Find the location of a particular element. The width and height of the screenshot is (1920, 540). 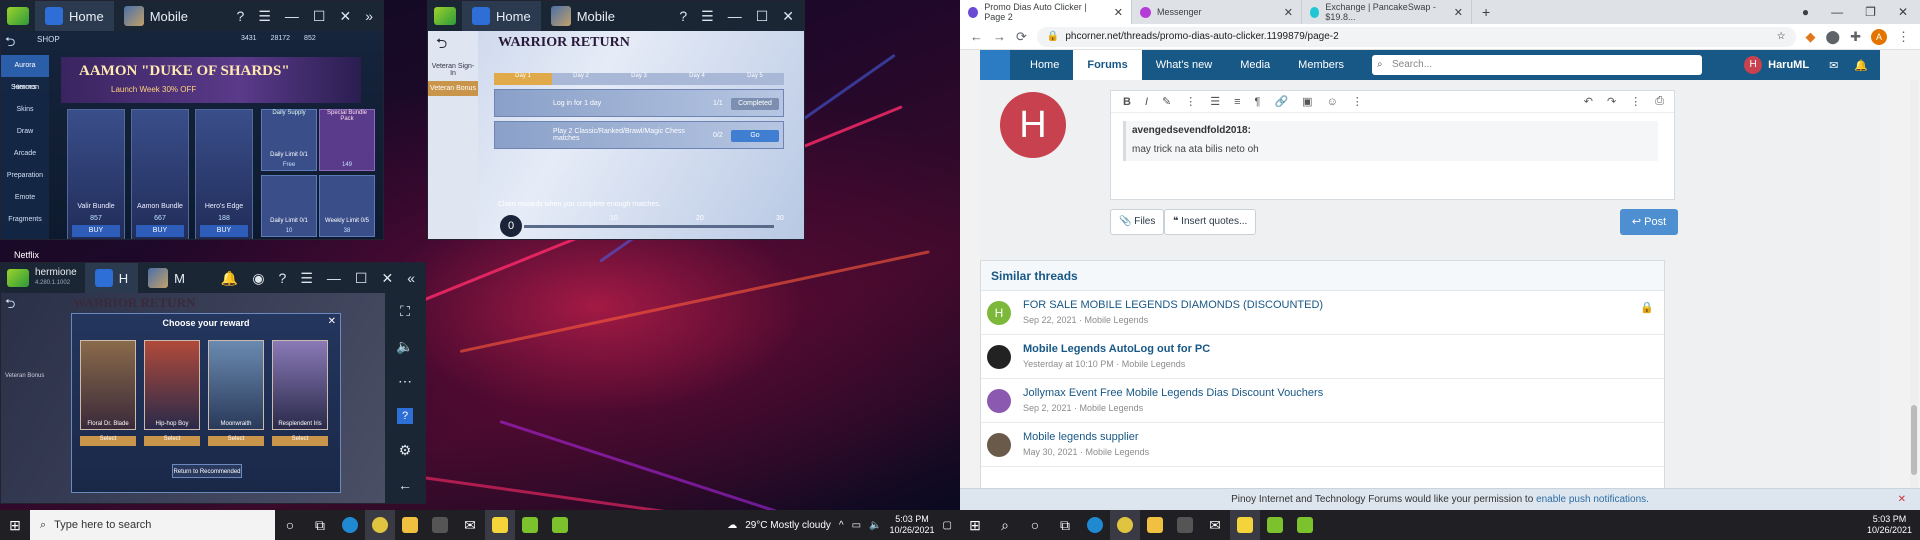

limited-box: Daily Limit 0/1 10 is located at coordinates (289, 206).